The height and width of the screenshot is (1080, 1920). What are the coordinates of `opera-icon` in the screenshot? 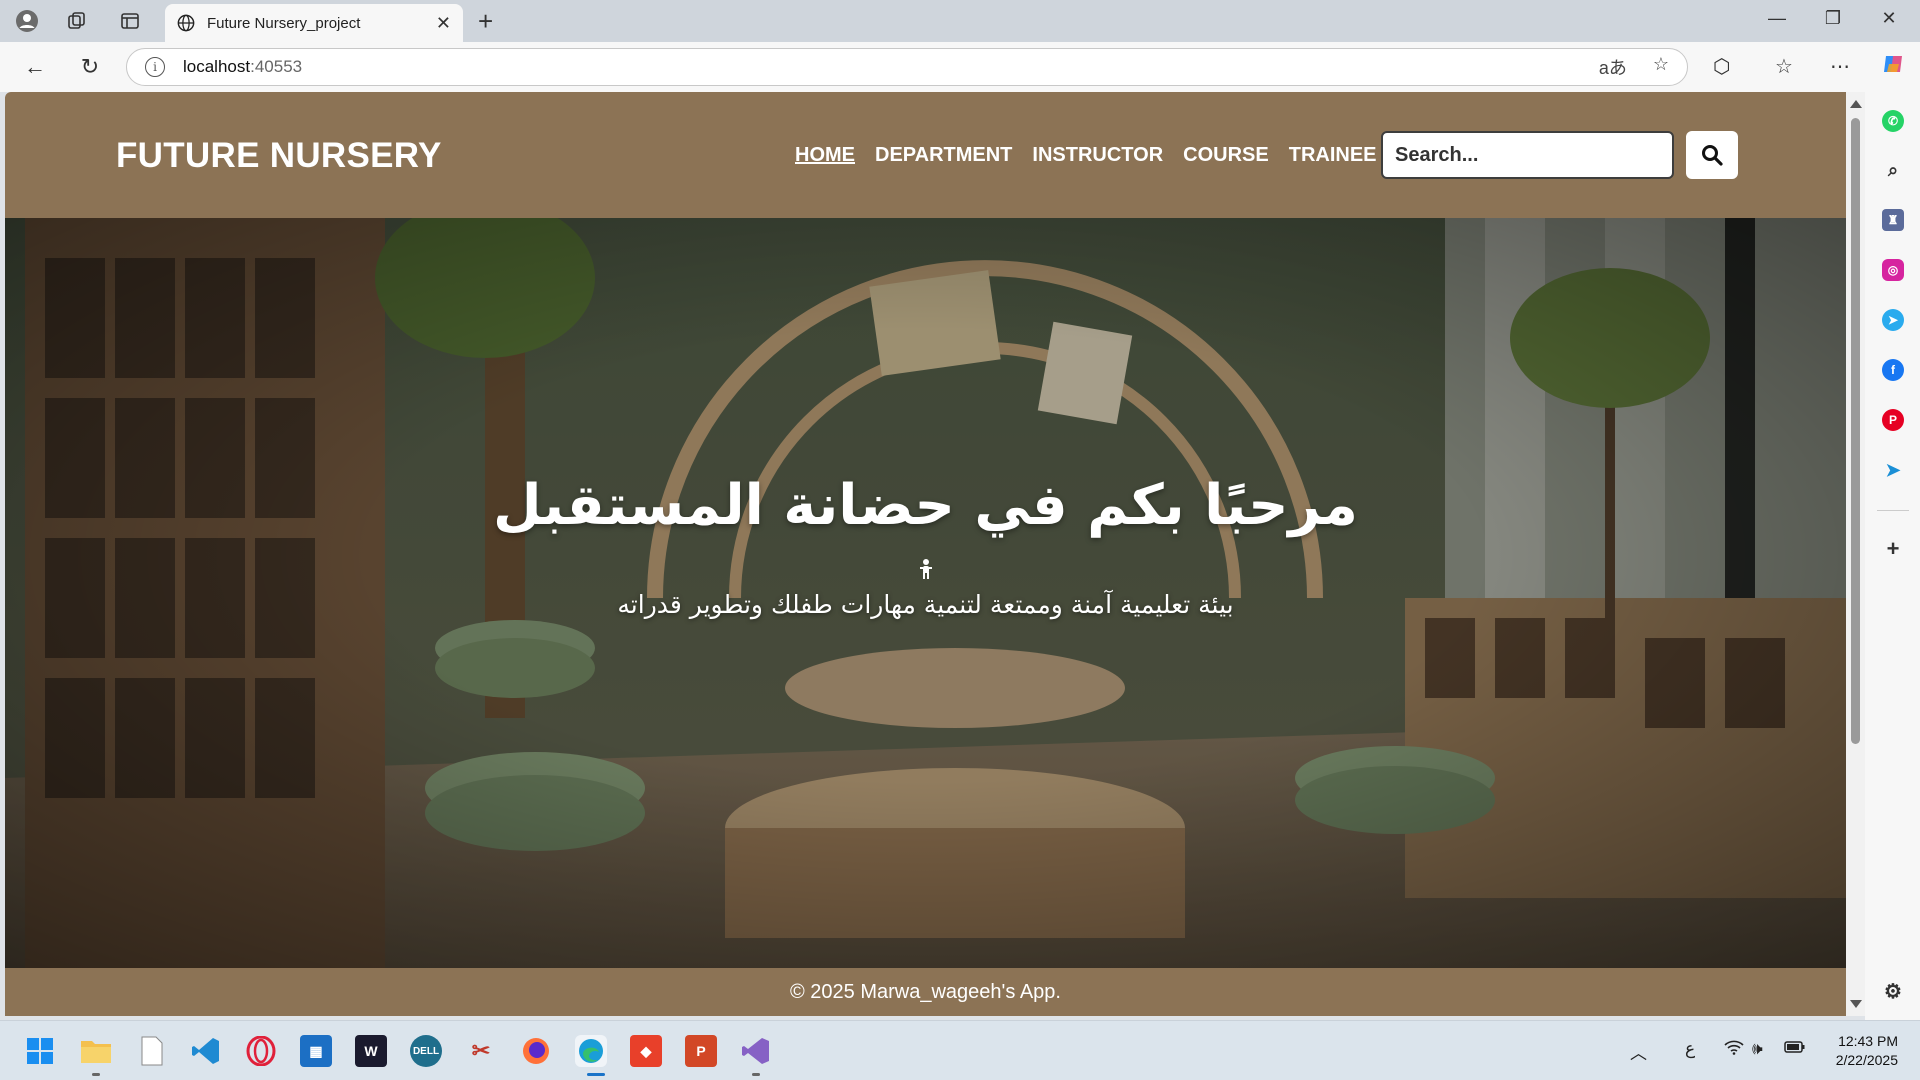 It's located at (261, 1051).